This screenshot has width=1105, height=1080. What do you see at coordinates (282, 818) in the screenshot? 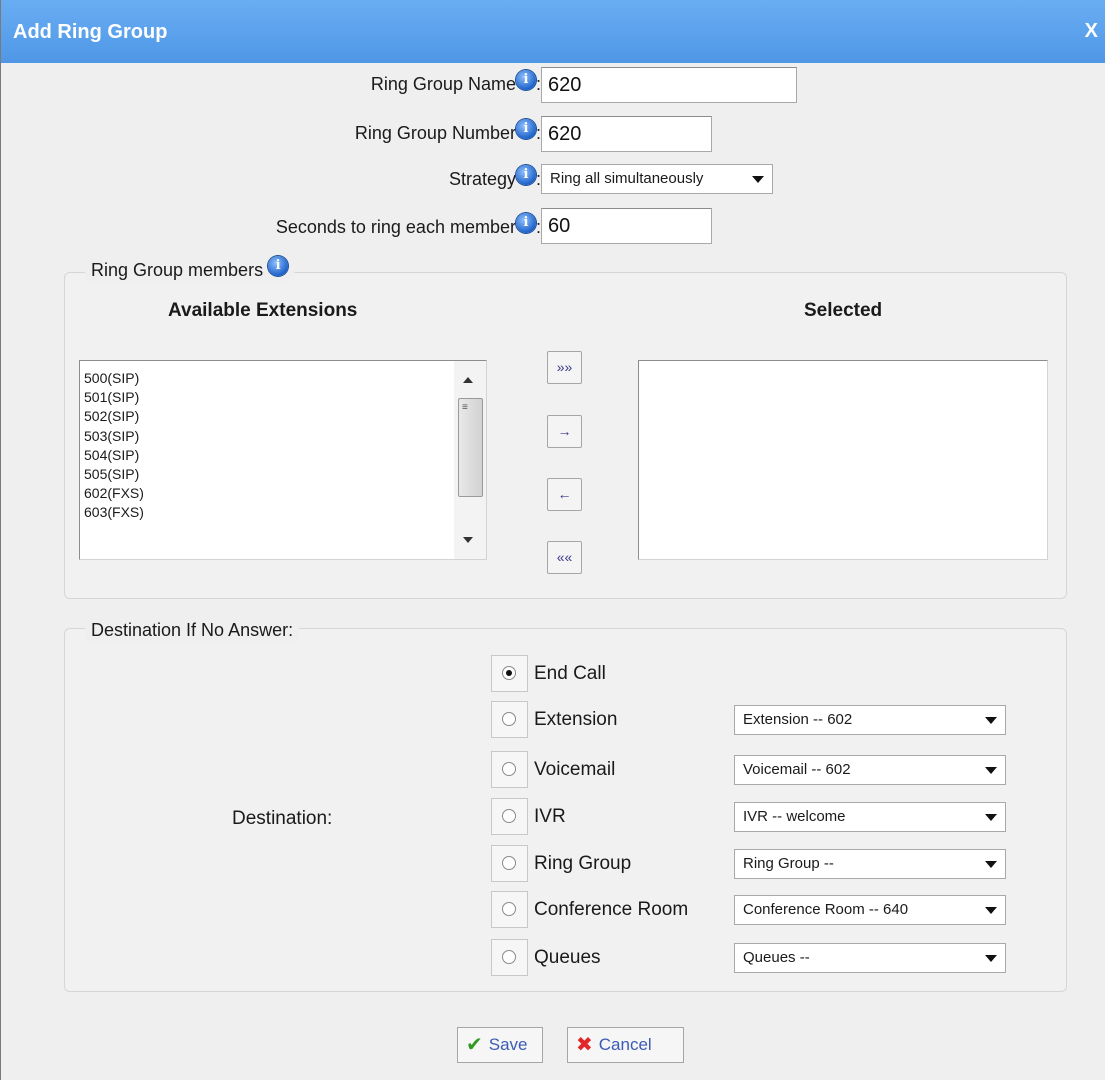
I see `destination-label: Destination:` at bounding box center [282, 818].